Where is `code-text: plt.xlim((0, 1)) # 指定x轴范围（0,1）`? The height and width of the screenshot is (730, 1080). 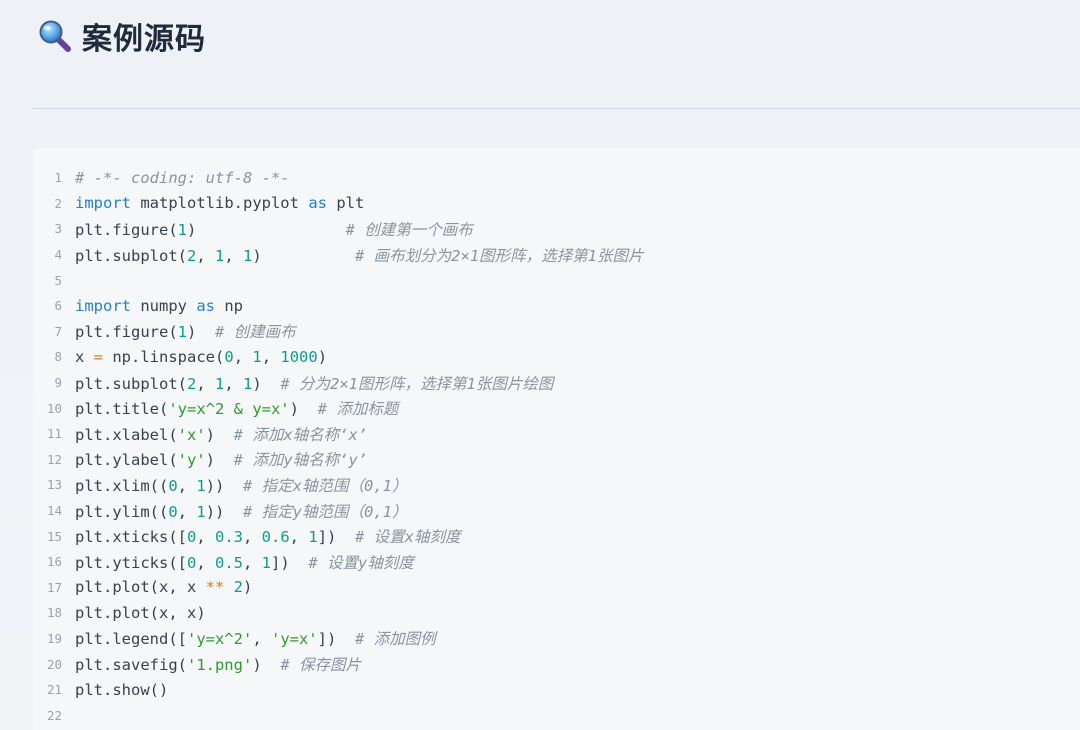
code-text: plt.xlim((0, 1)) # 指定x轴范围（0,1） is located at coordinates (577, 485).